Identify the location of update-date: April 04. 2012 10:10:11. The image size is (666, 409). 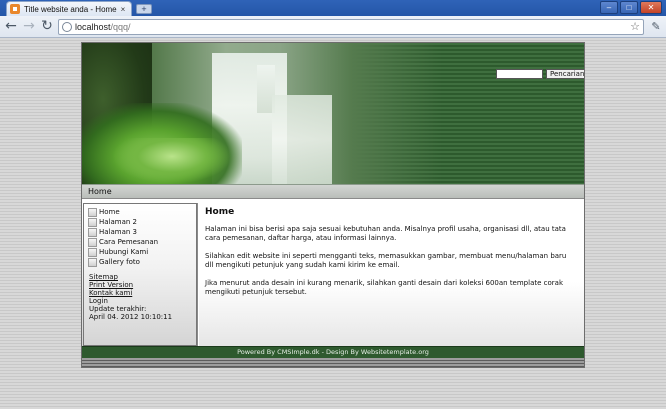
(131, 317).